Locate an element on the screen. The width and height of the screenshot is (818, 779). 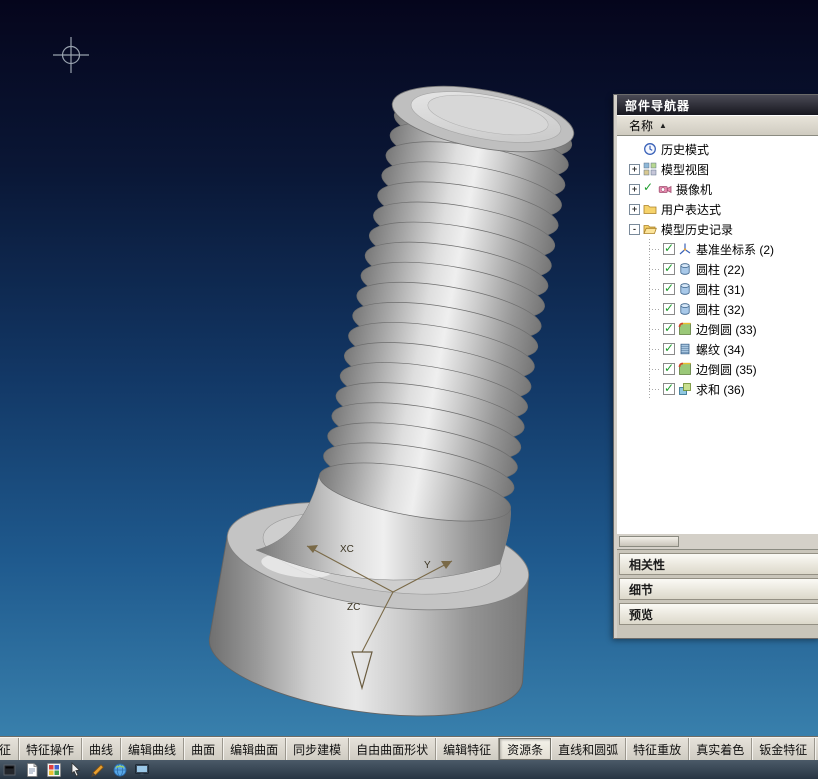
toolbar-tab: 自由曲面形状 is located at coordinates (393, 749).